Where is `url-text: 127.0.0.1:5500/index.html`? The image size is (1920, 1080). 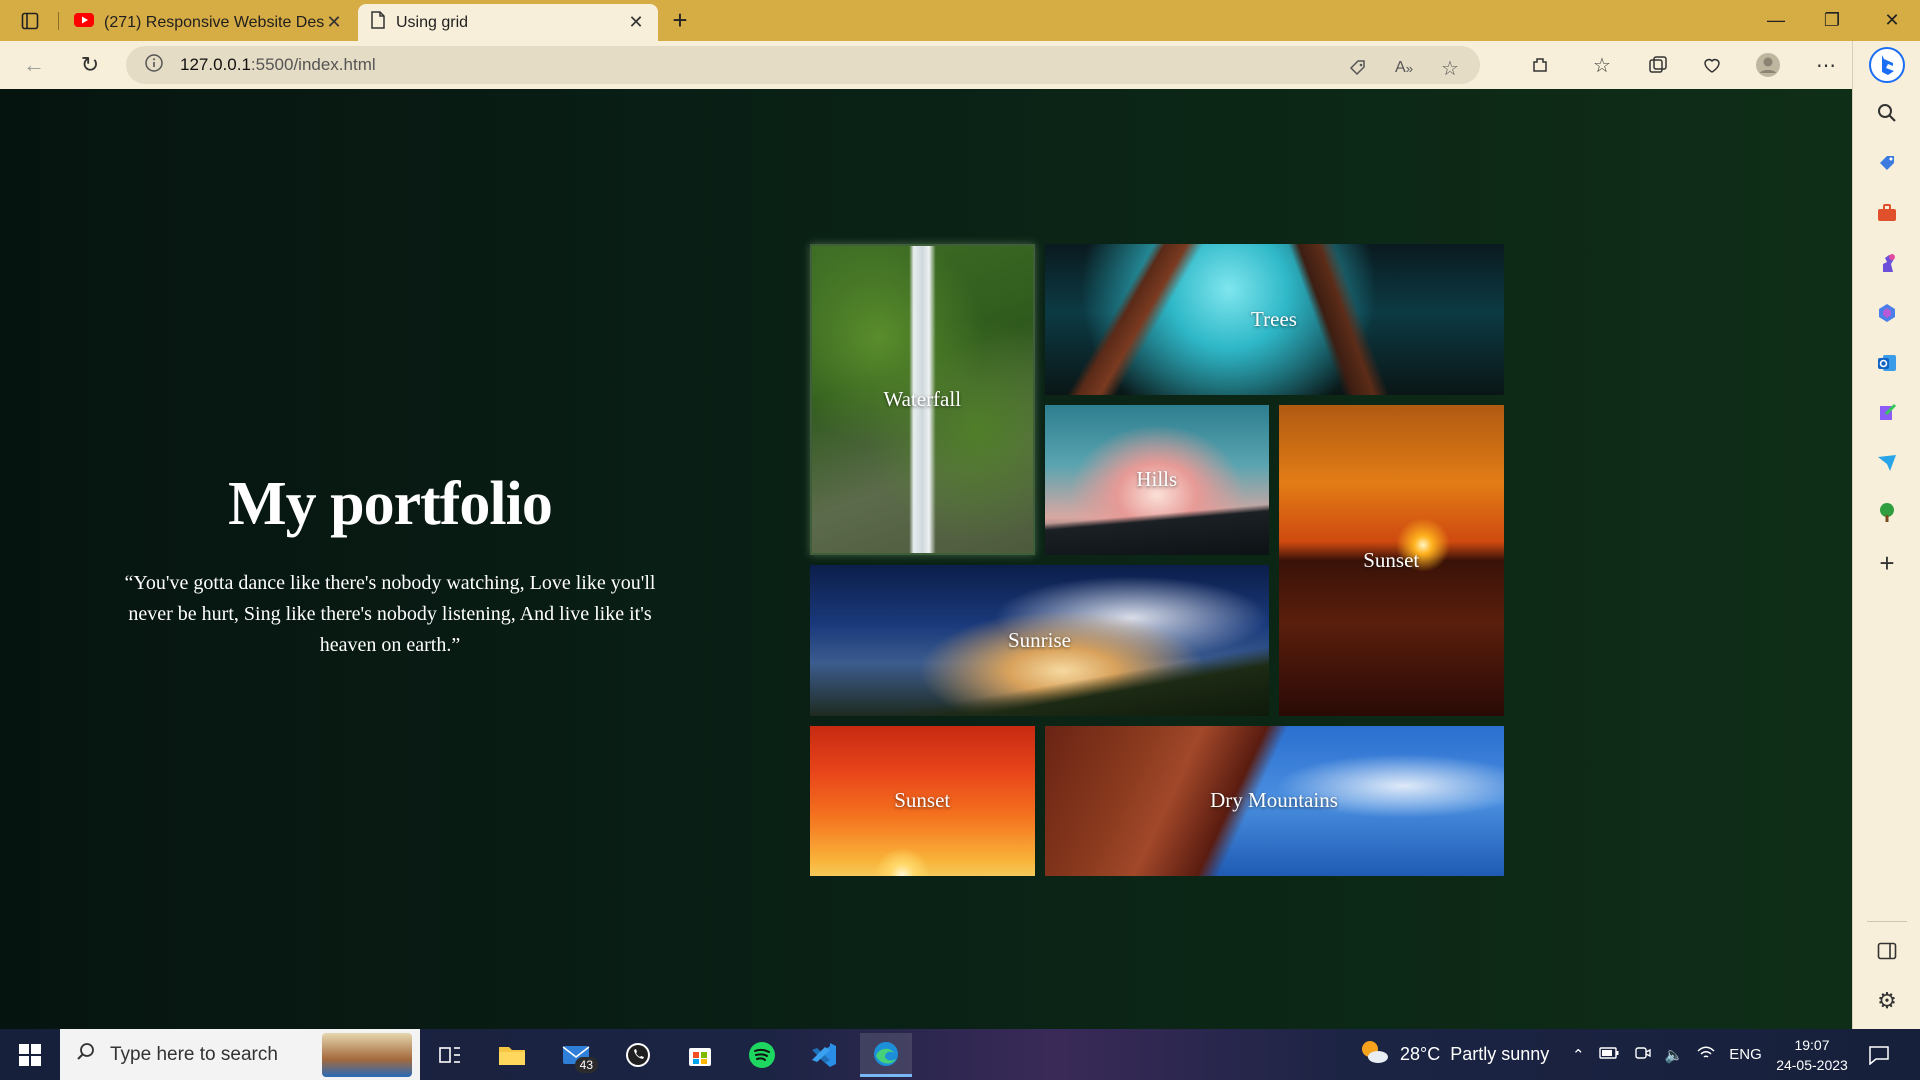
url-text: 127.0.0.1:5500/index.html is located at coordinates (278, 65).